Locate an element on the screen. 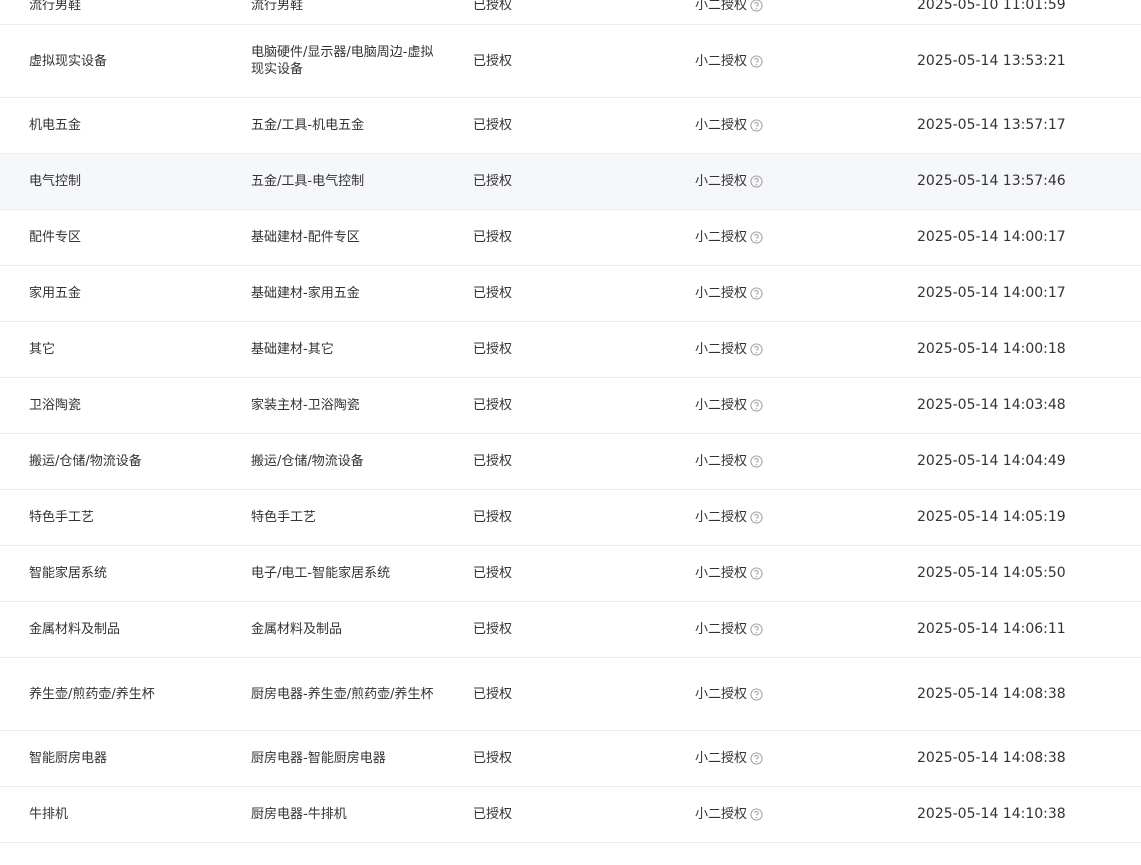  category-path-cell: 厨房电器-智能厨房电器 is located at coordinates (318, 758).